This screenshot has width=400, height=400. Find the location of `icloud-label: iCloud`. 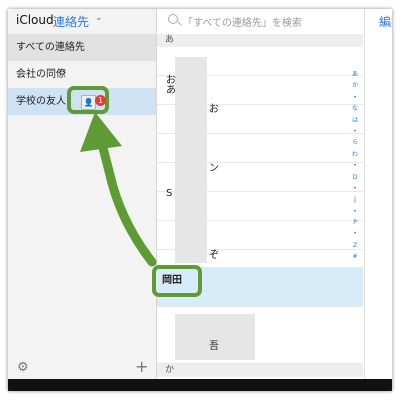

icloud-label: iCloud is located at coordinates (35, 20).